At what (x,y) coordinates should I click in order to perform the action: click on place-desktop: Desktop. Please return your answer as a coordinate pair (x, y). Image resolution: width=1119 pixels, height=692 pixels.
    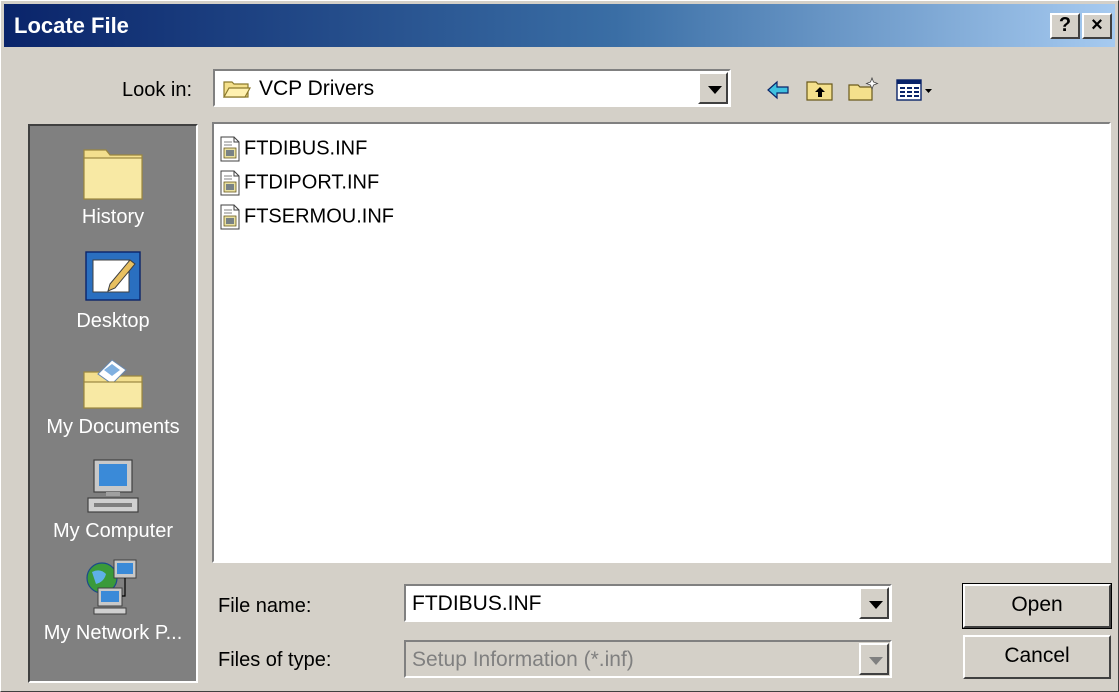
    Looking at the image, I should click on (113, 289).